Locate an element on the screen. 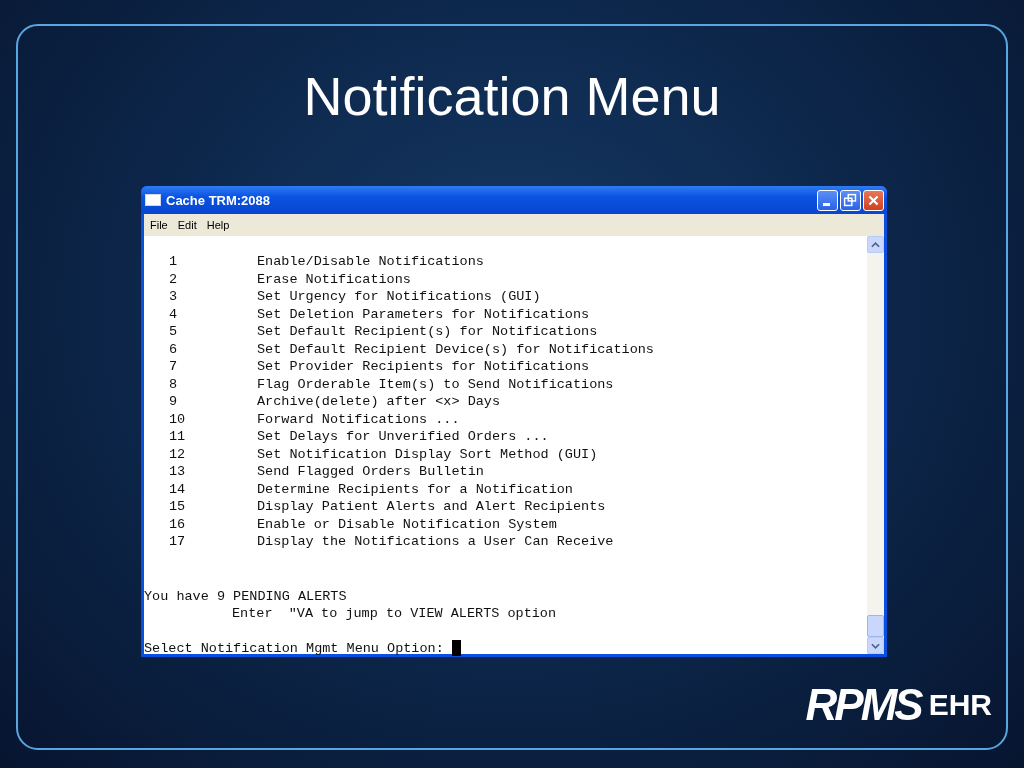  prompt-text: Select Notification Mgmt Menu Option: is located at coordinates (294, 648).